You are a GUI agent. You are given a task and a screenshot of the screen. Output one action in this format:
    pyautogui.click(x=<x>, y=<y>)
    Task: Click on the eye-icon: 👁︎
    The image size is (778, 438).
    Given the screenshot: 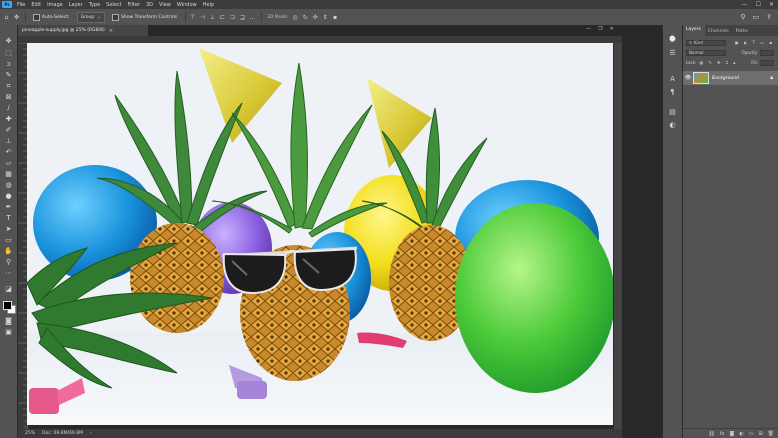 What is the action you would take?
    pyautogui.click(x=688, y=78)
    